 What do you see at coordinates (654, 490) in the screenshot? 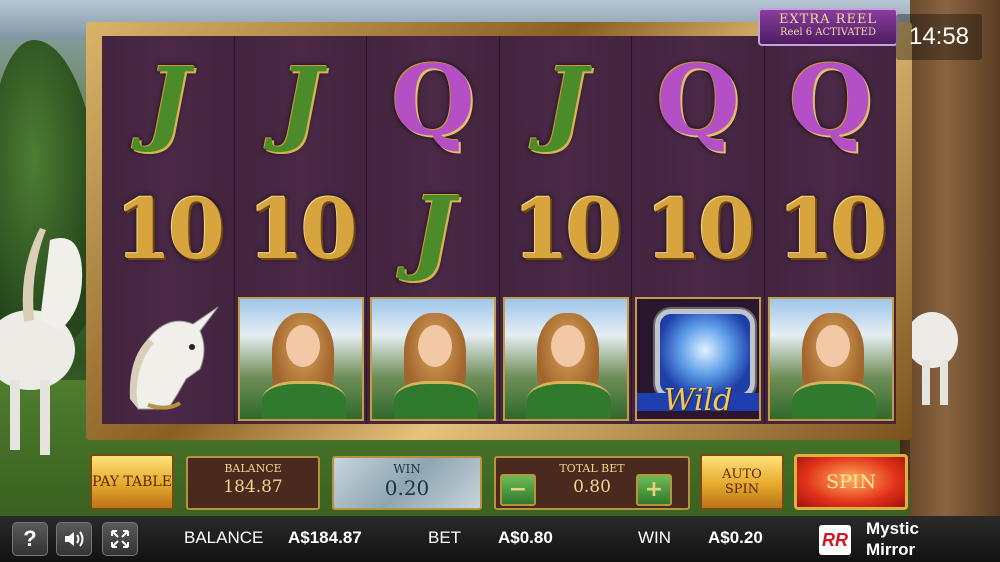
I see `increase-bet-button: +` at bounding box center [654, 490].